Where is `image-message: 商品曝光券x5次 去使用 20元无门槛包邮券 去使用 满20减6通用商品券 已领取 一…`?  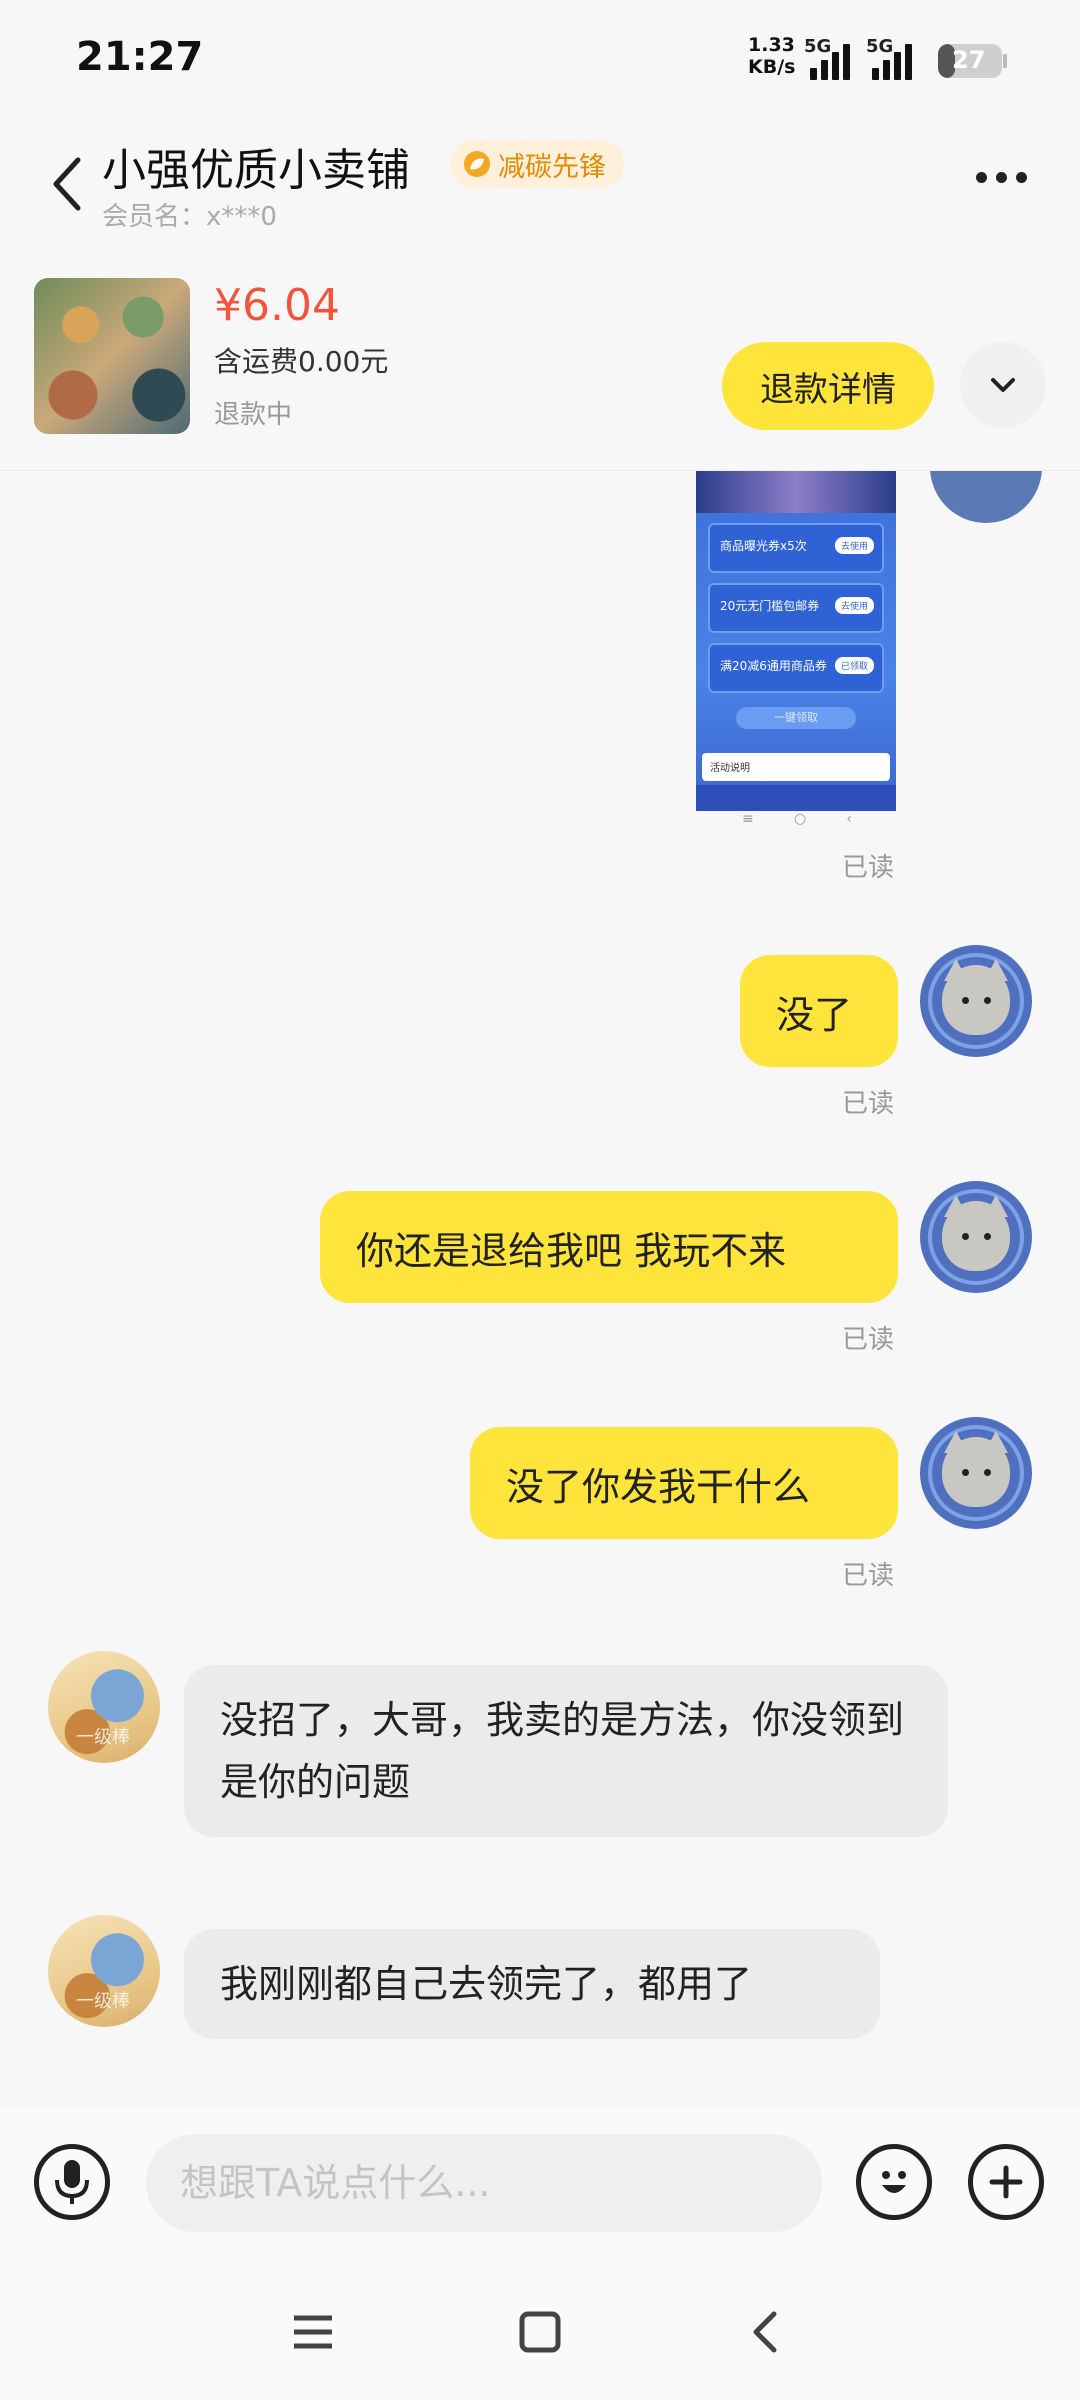 image-message: 商品曝光券x5次 去使用 20元无门槛包邮券 去使用 满20减6通用商品券 已领取 一… is located at coordinates (796, 641).